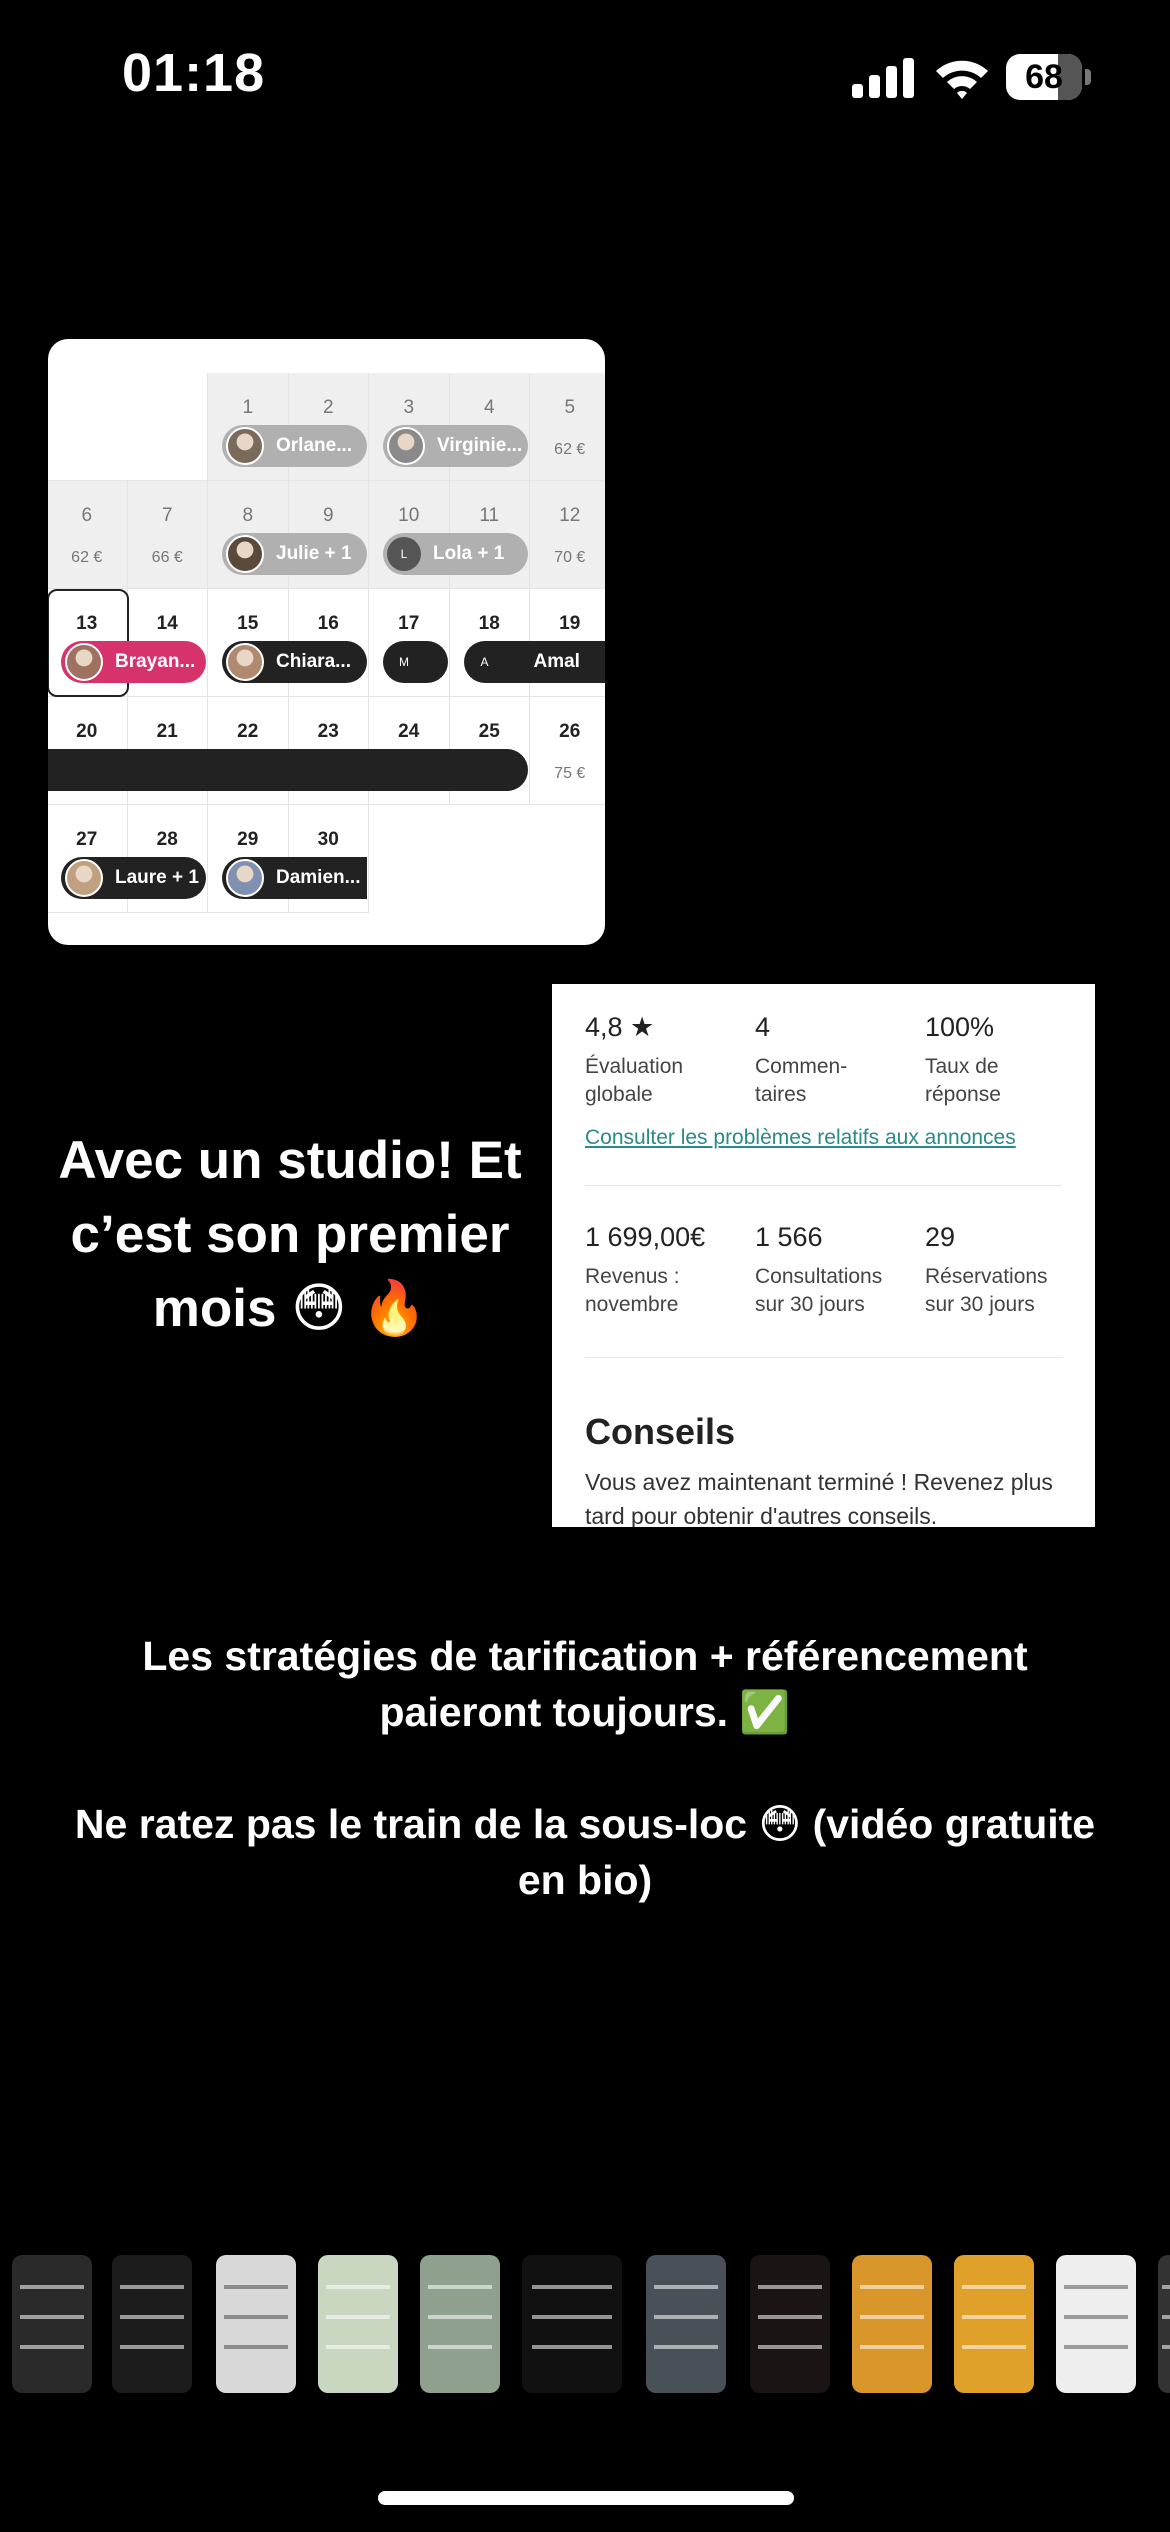 Image resolution: width=1170 pixels, height=2532 pixels. What do you see at coordinates (1048, 77) in the screenshot?
I see `battery-icon: 68` at bounding box center [1048, 77].